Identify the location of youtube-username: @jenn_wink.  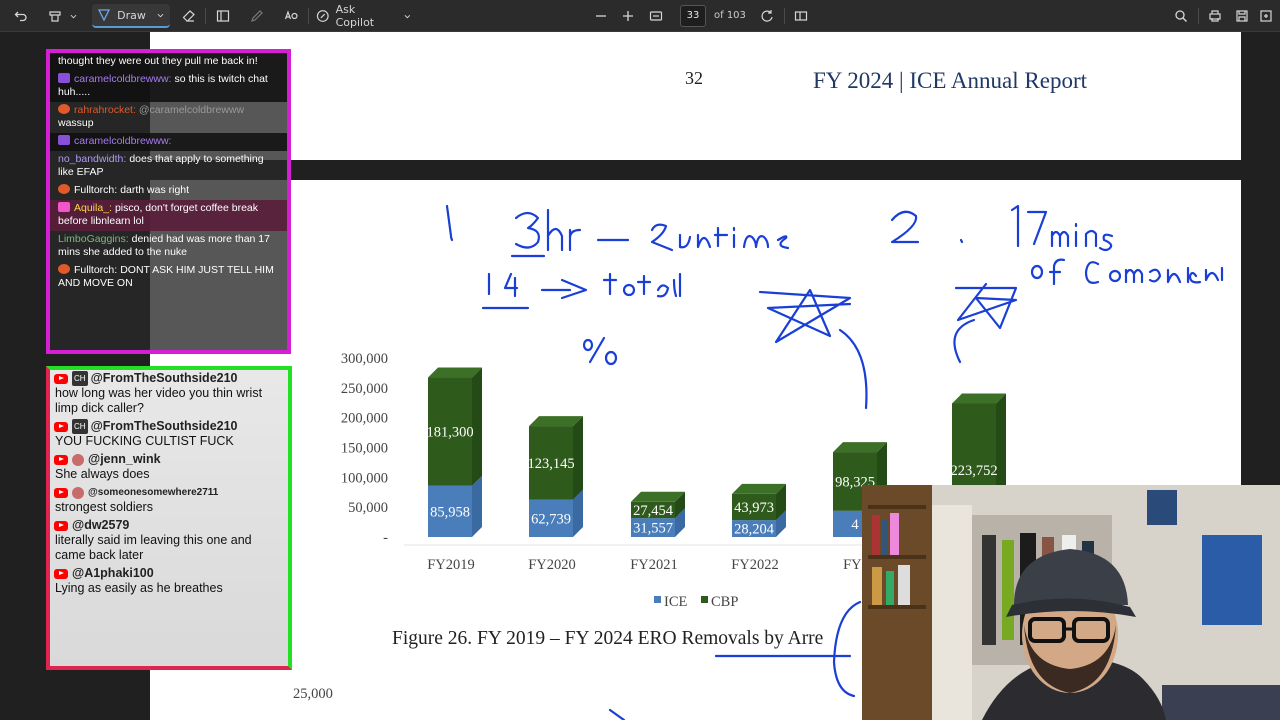
(124, 459).